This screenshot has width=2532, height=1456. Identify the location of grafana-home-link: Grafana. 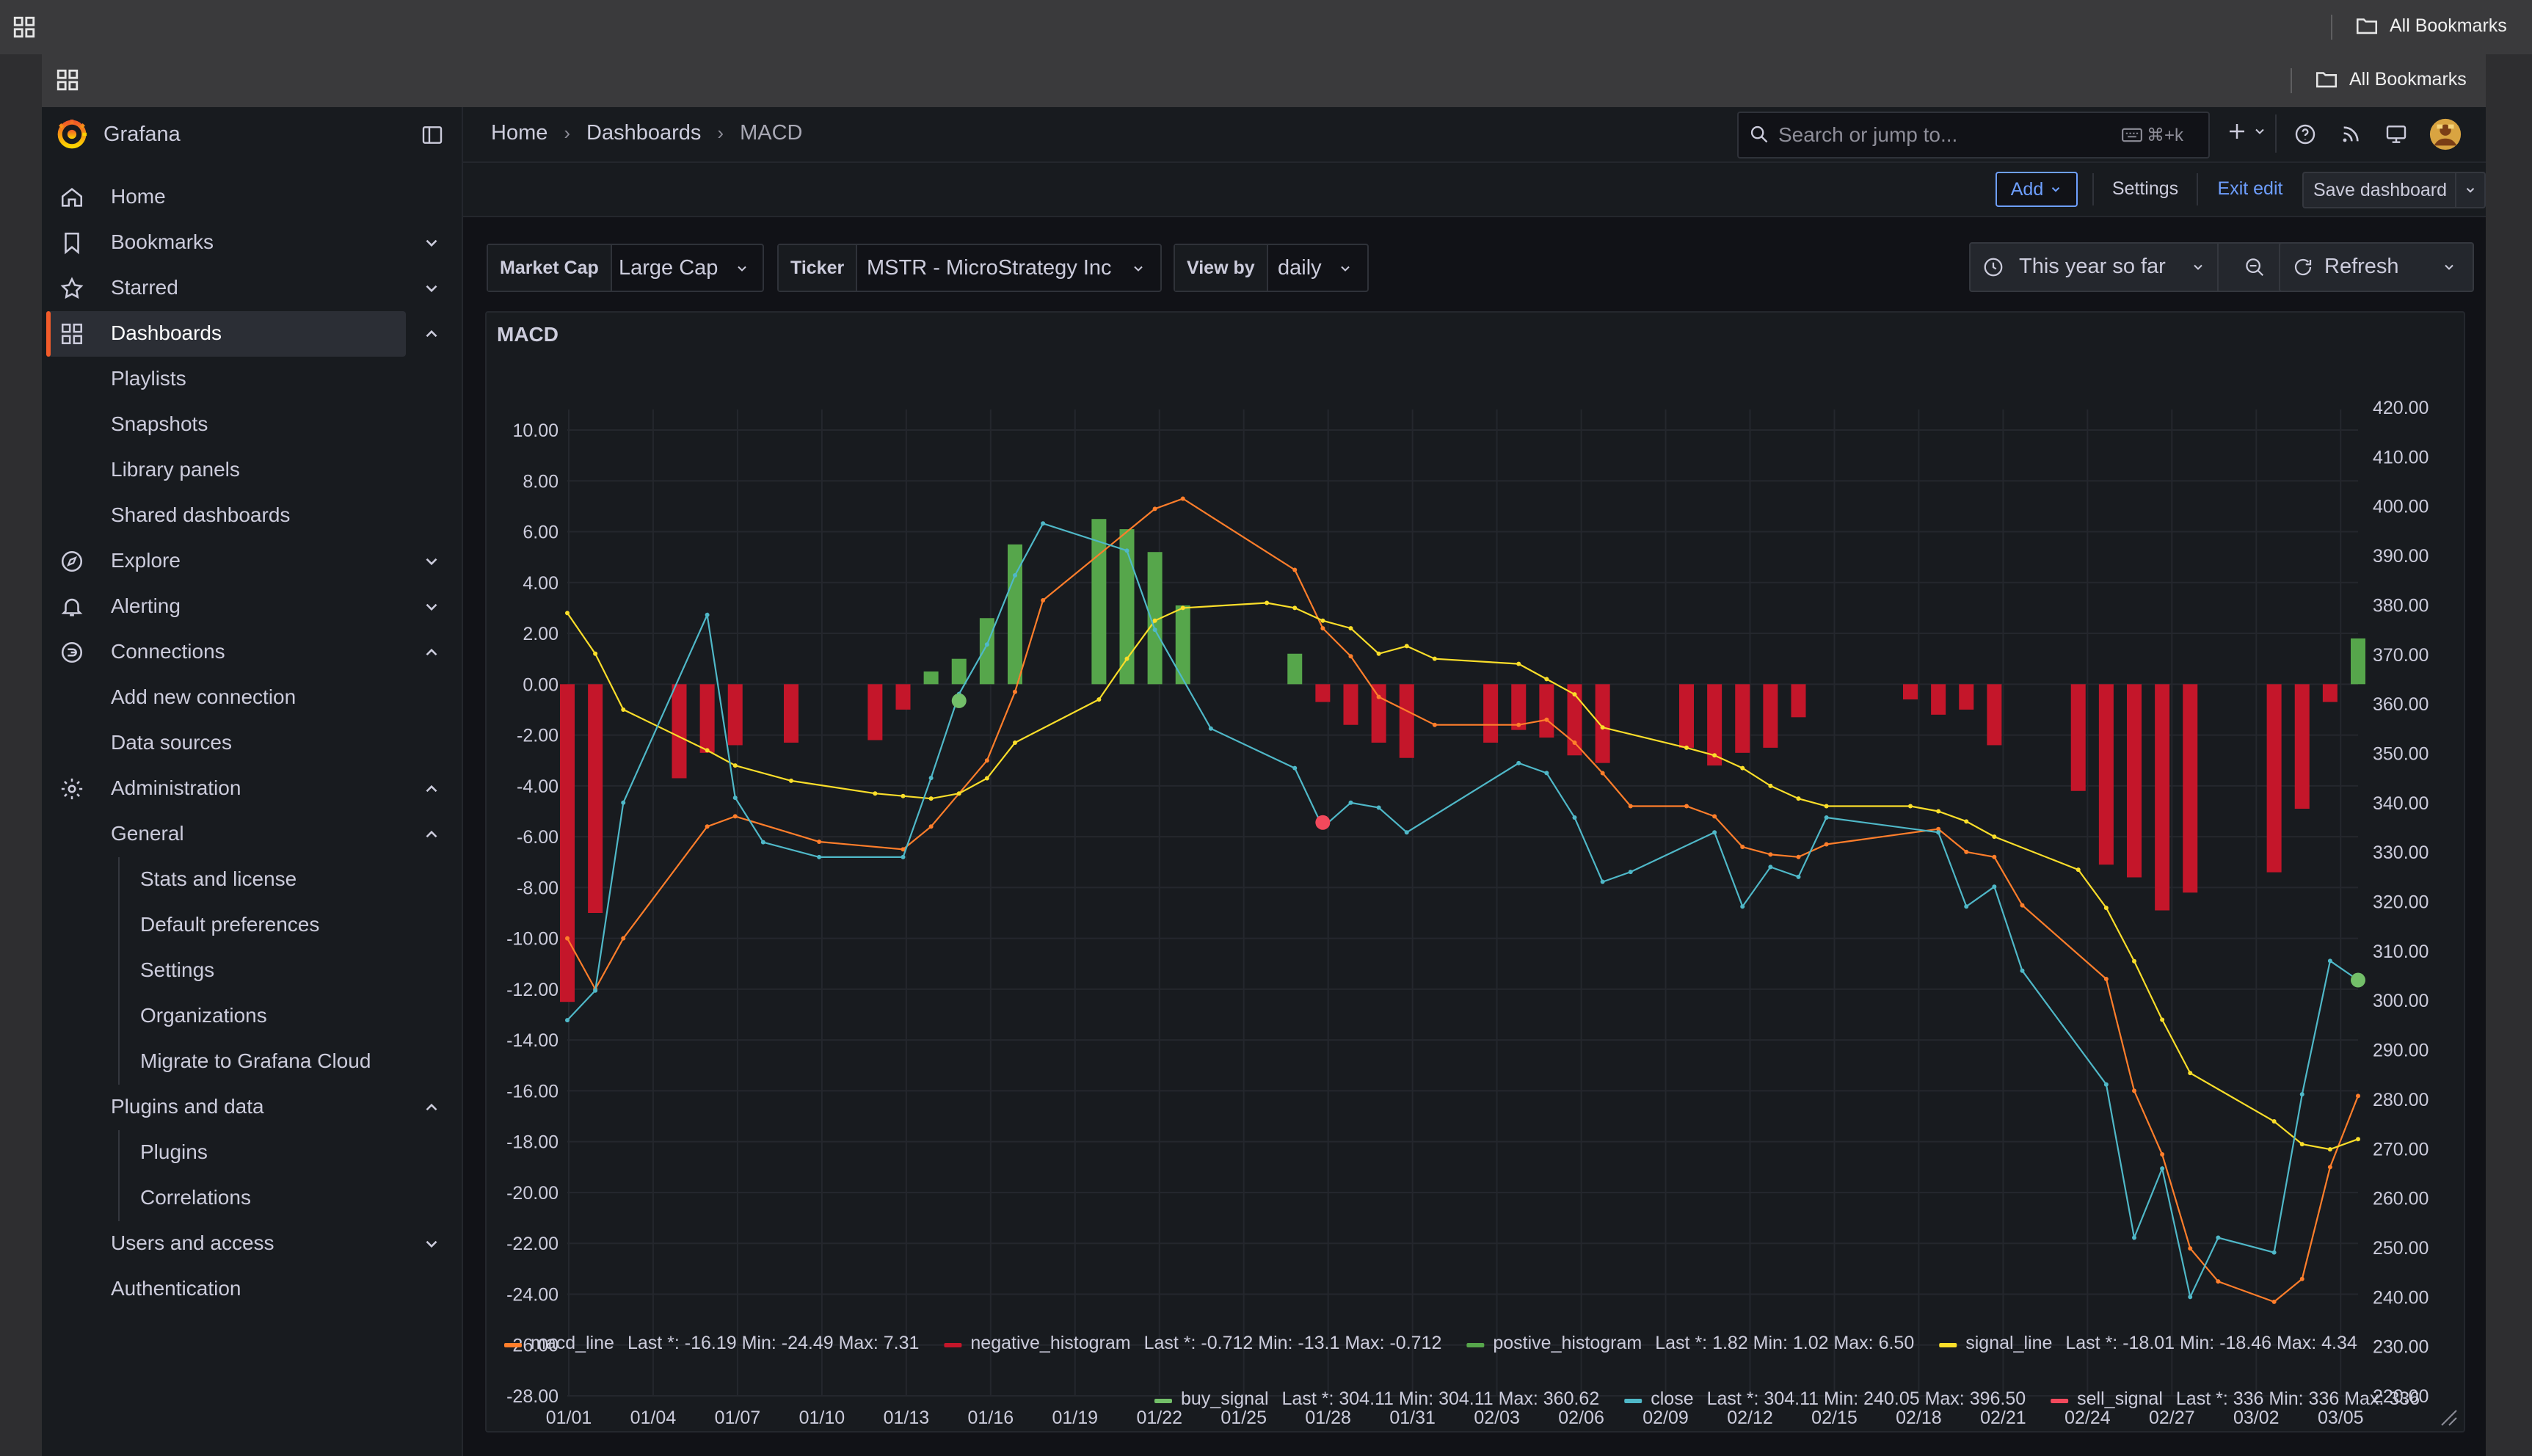
(118, 134).